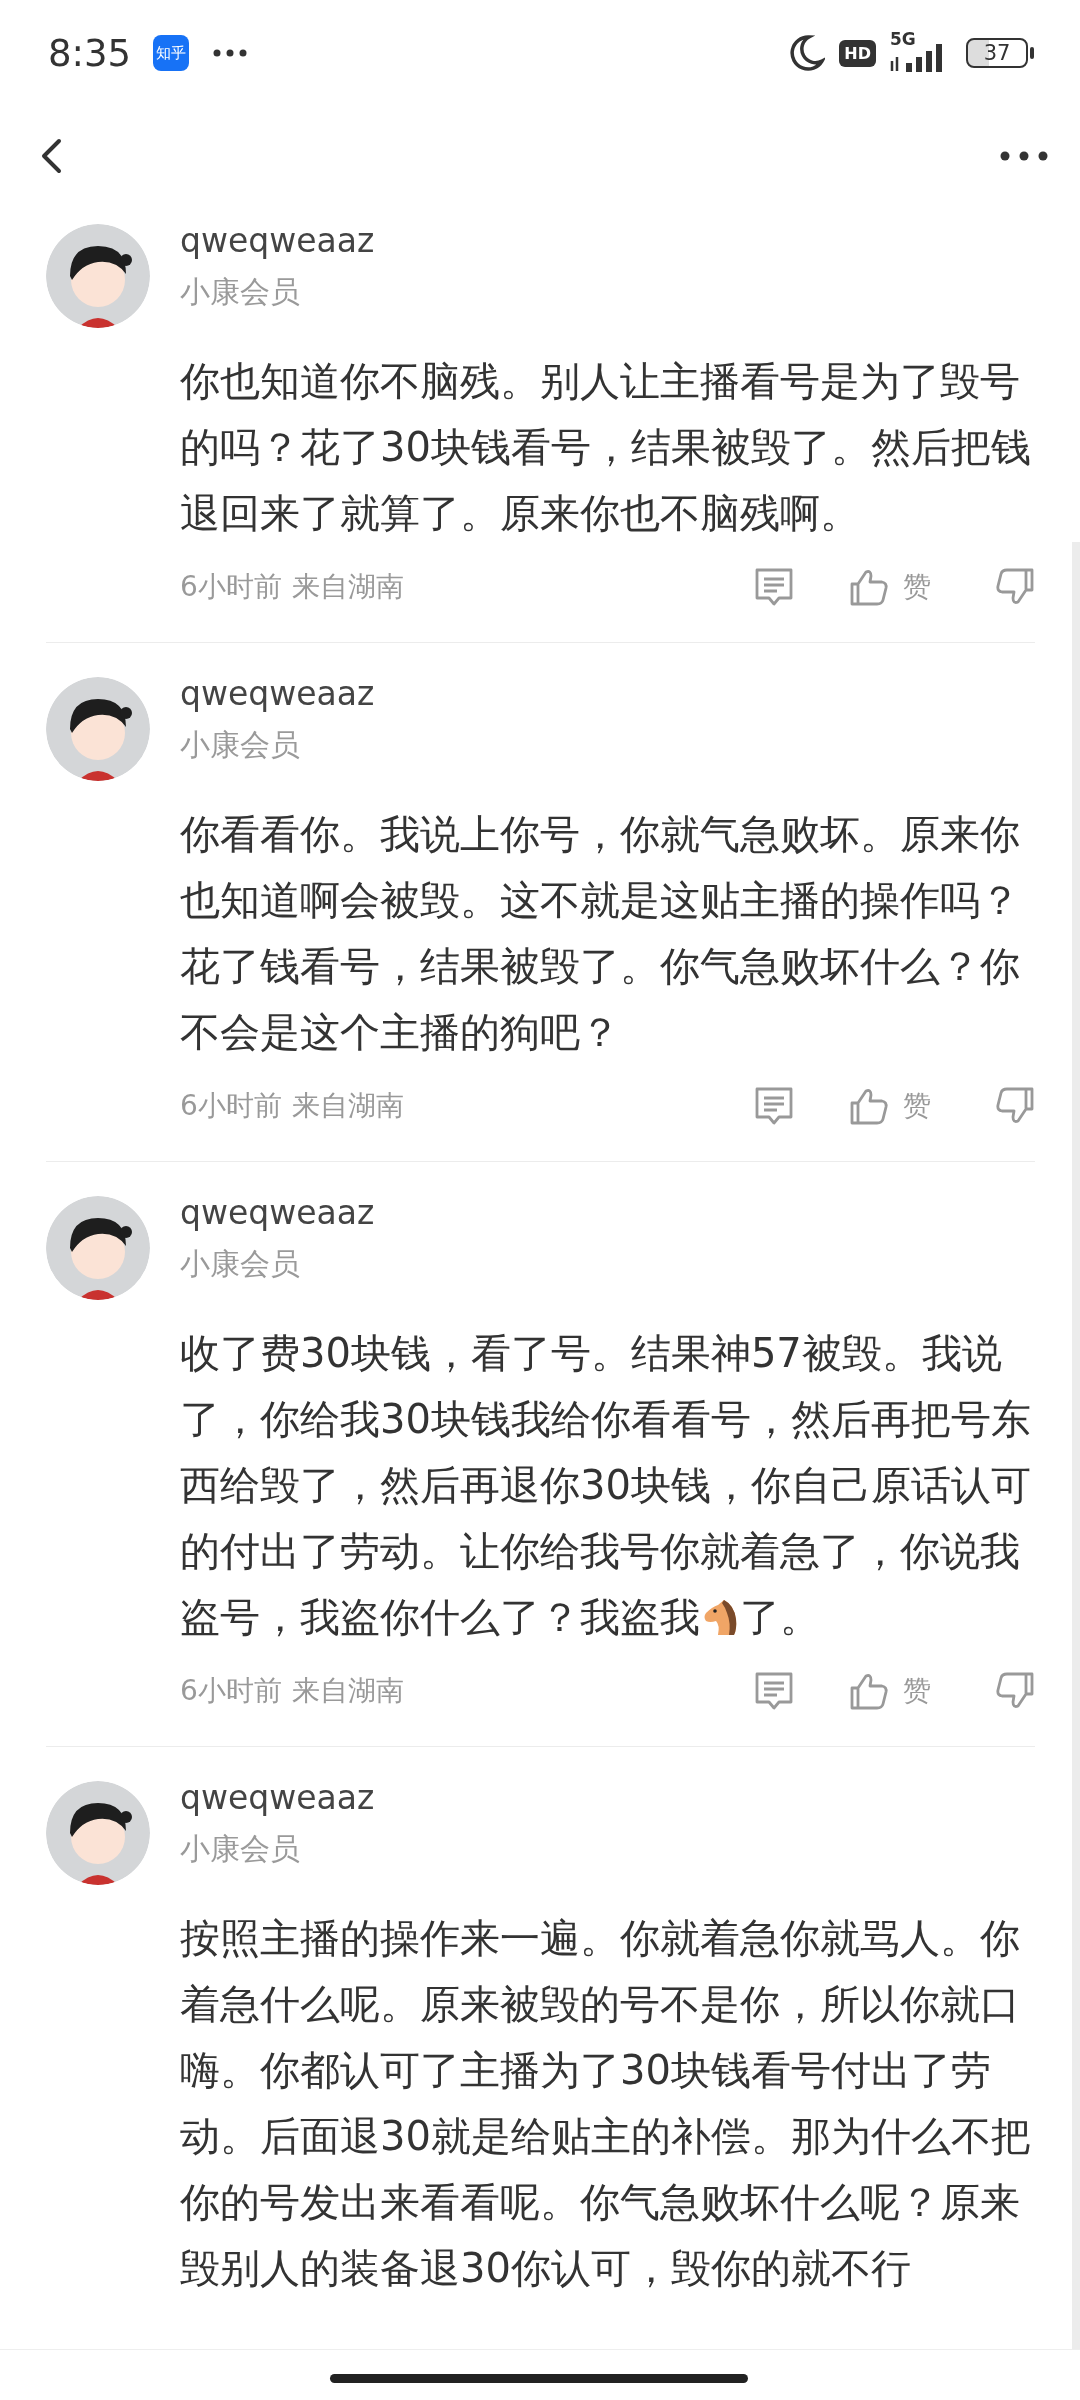  I want to click on battery-icon: 37, so click(997, 53).